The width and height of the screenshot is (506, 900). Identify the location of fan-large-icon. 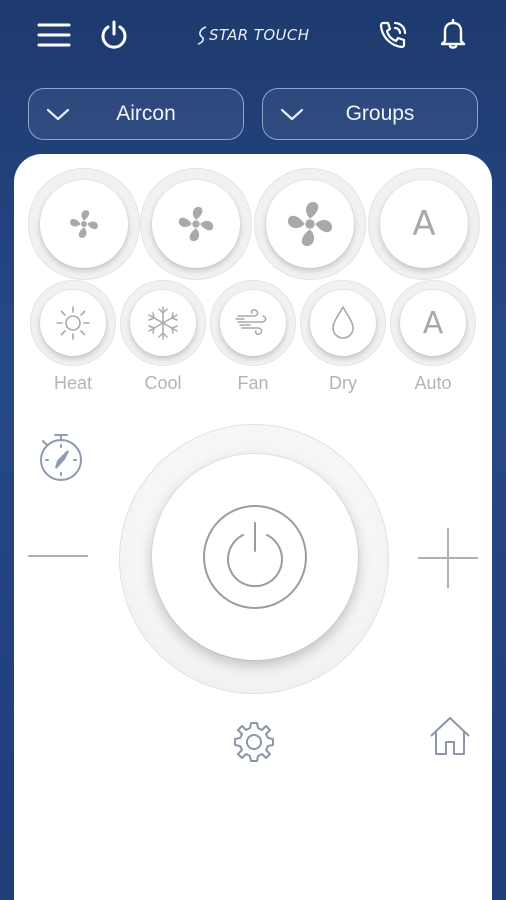
(310, 224).